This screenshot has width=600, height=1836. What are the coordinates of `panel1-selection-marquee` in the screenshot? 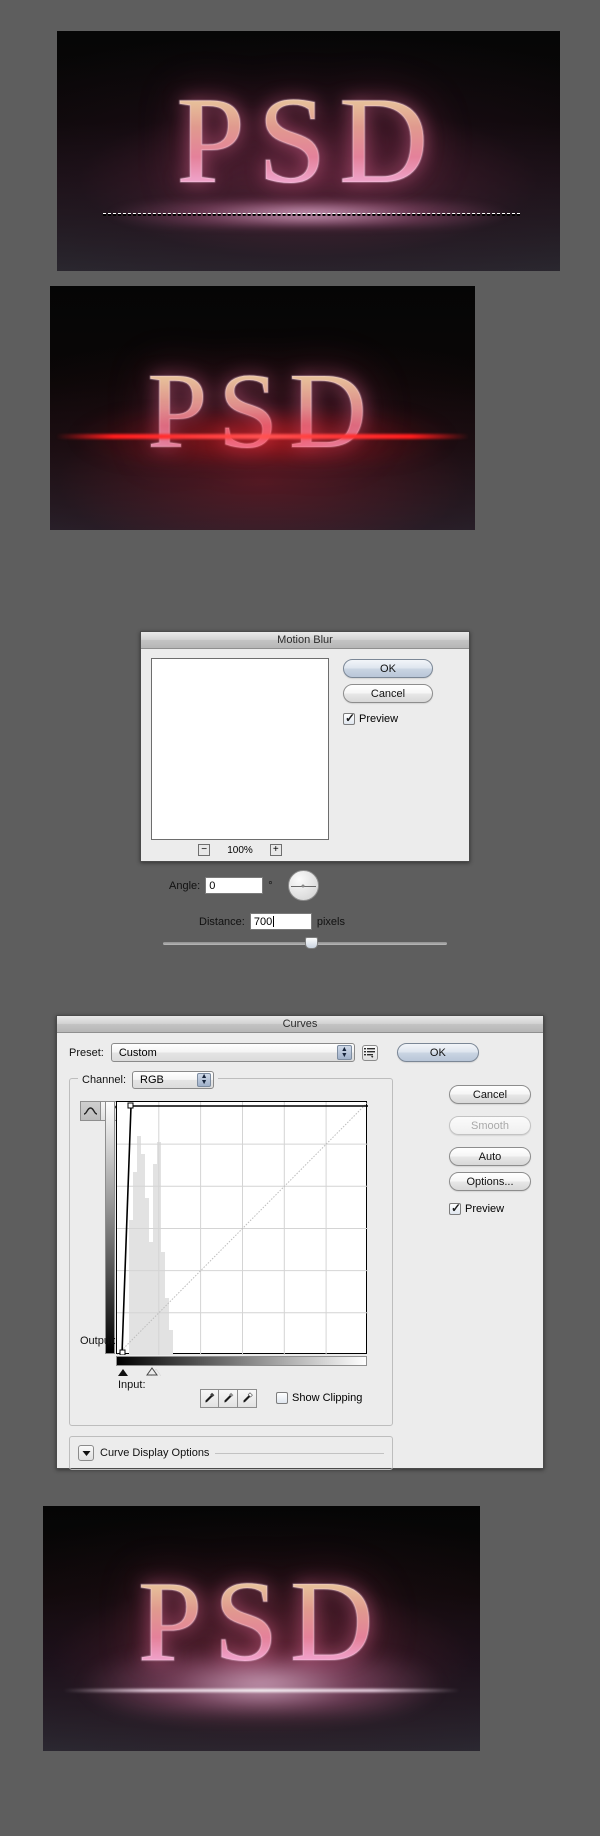 It's located at (311, 213).